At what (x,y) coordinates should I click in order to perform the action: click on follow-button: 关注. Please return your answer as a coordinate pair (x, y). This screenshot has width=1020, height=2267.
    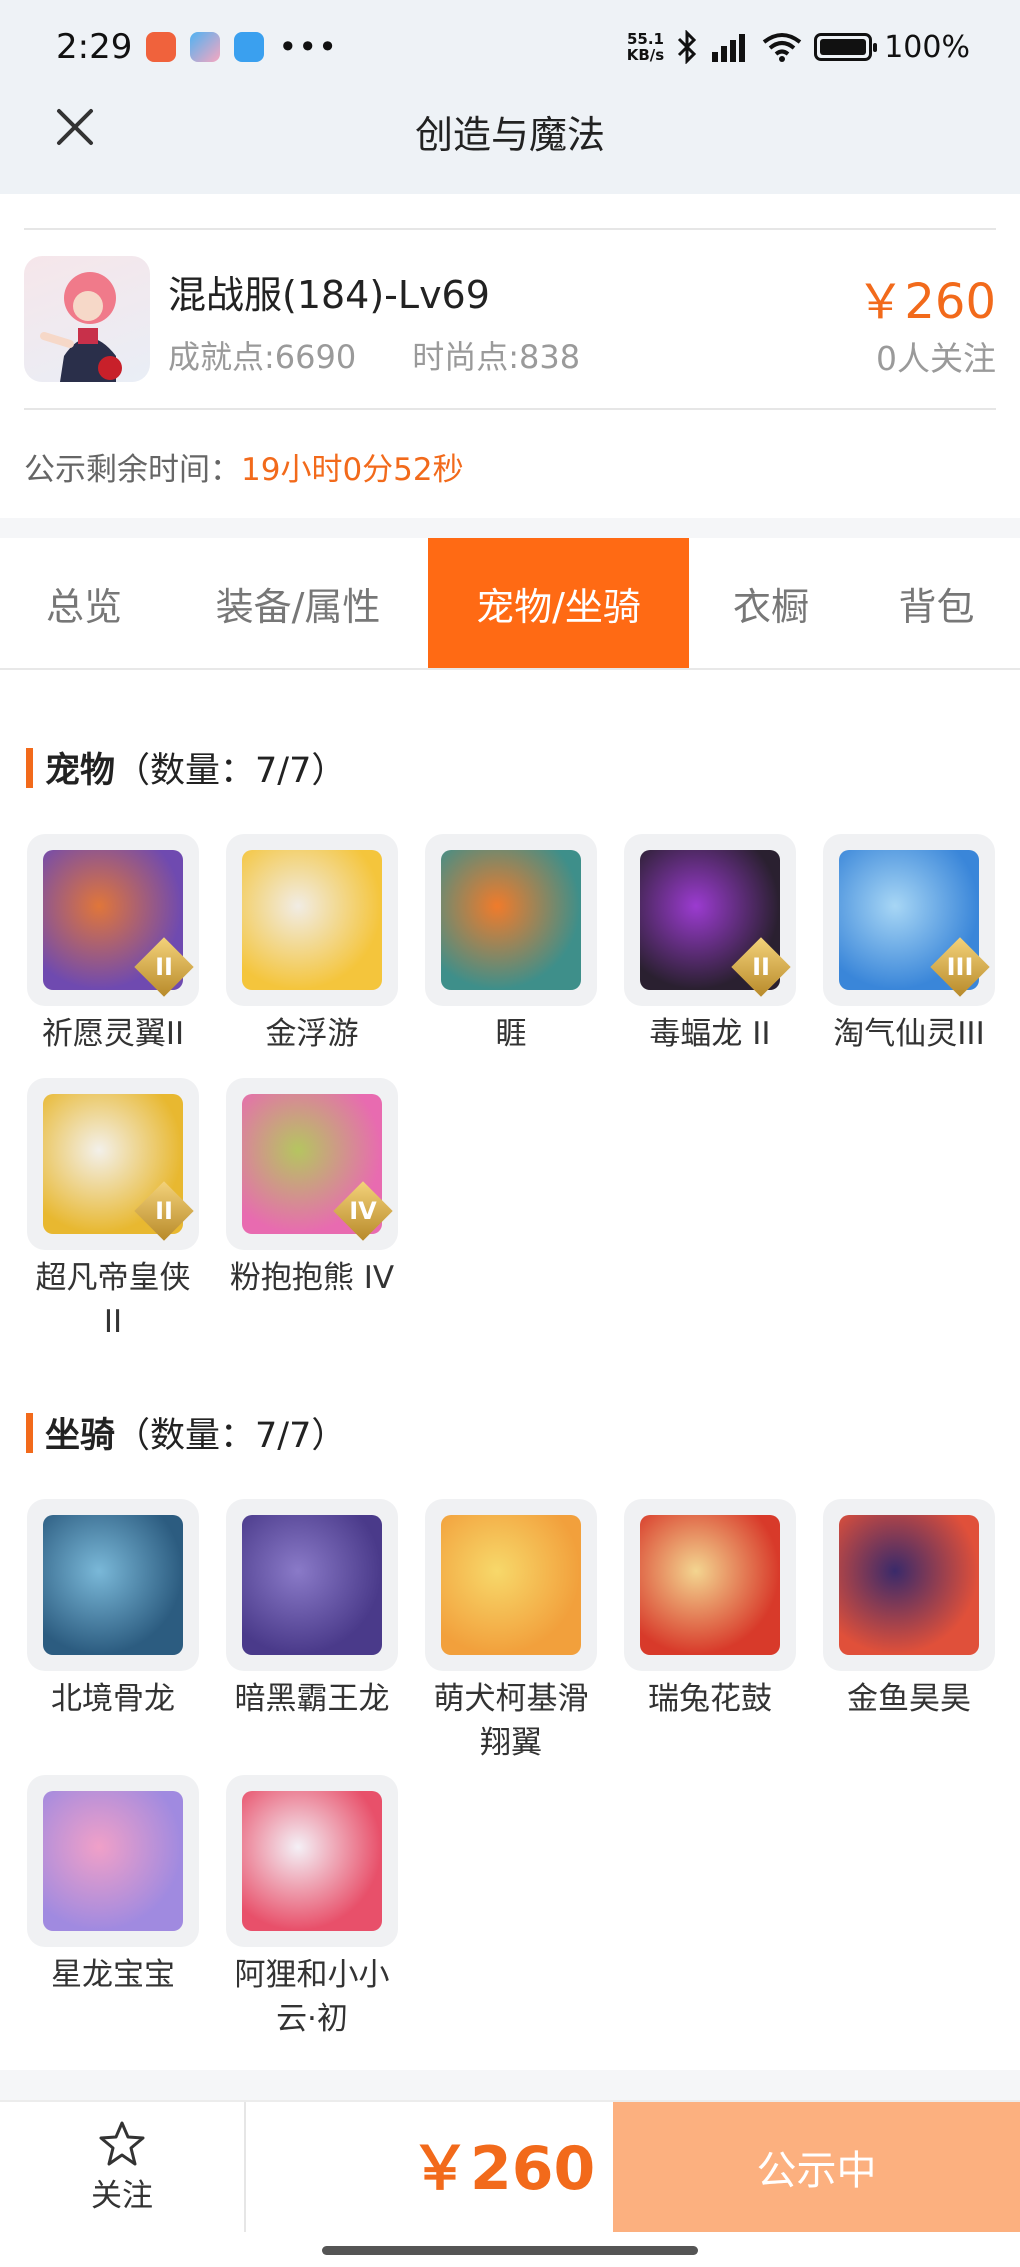
    Looking at the image, I should click on (122, 2167).